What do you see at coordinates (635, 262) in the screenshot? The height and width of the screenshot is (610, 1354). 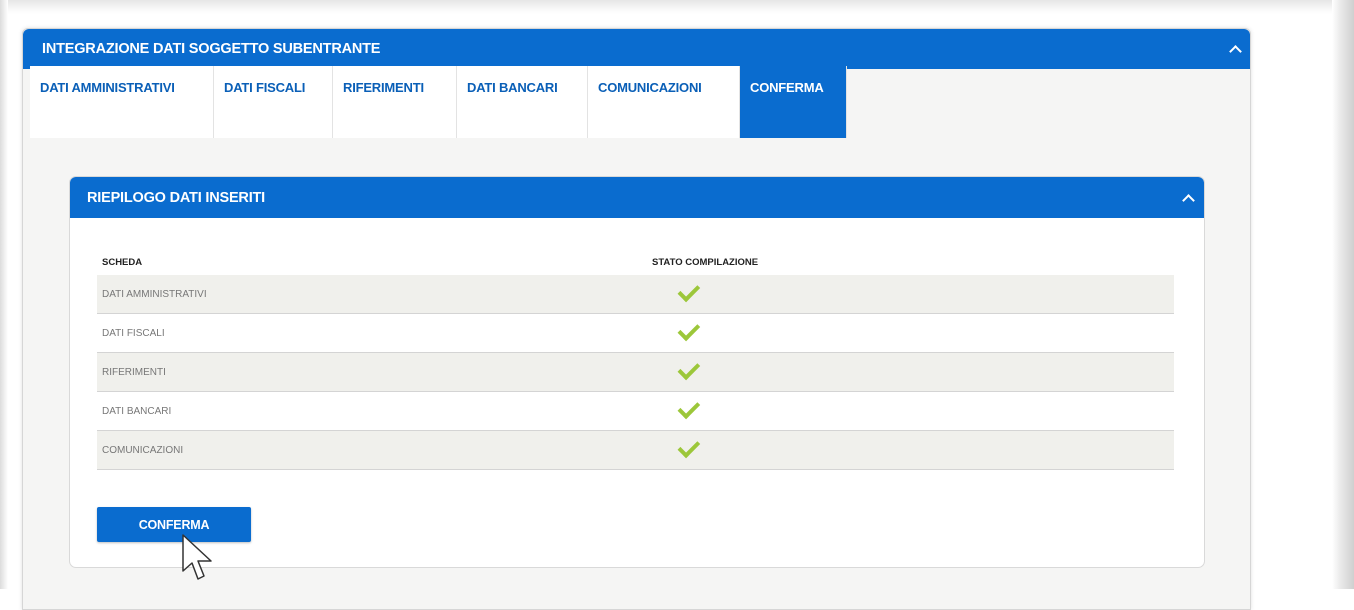 I see `table-header-row: SCHEDA STATO COMPILAZIONE` at bounding box center [635, 262].